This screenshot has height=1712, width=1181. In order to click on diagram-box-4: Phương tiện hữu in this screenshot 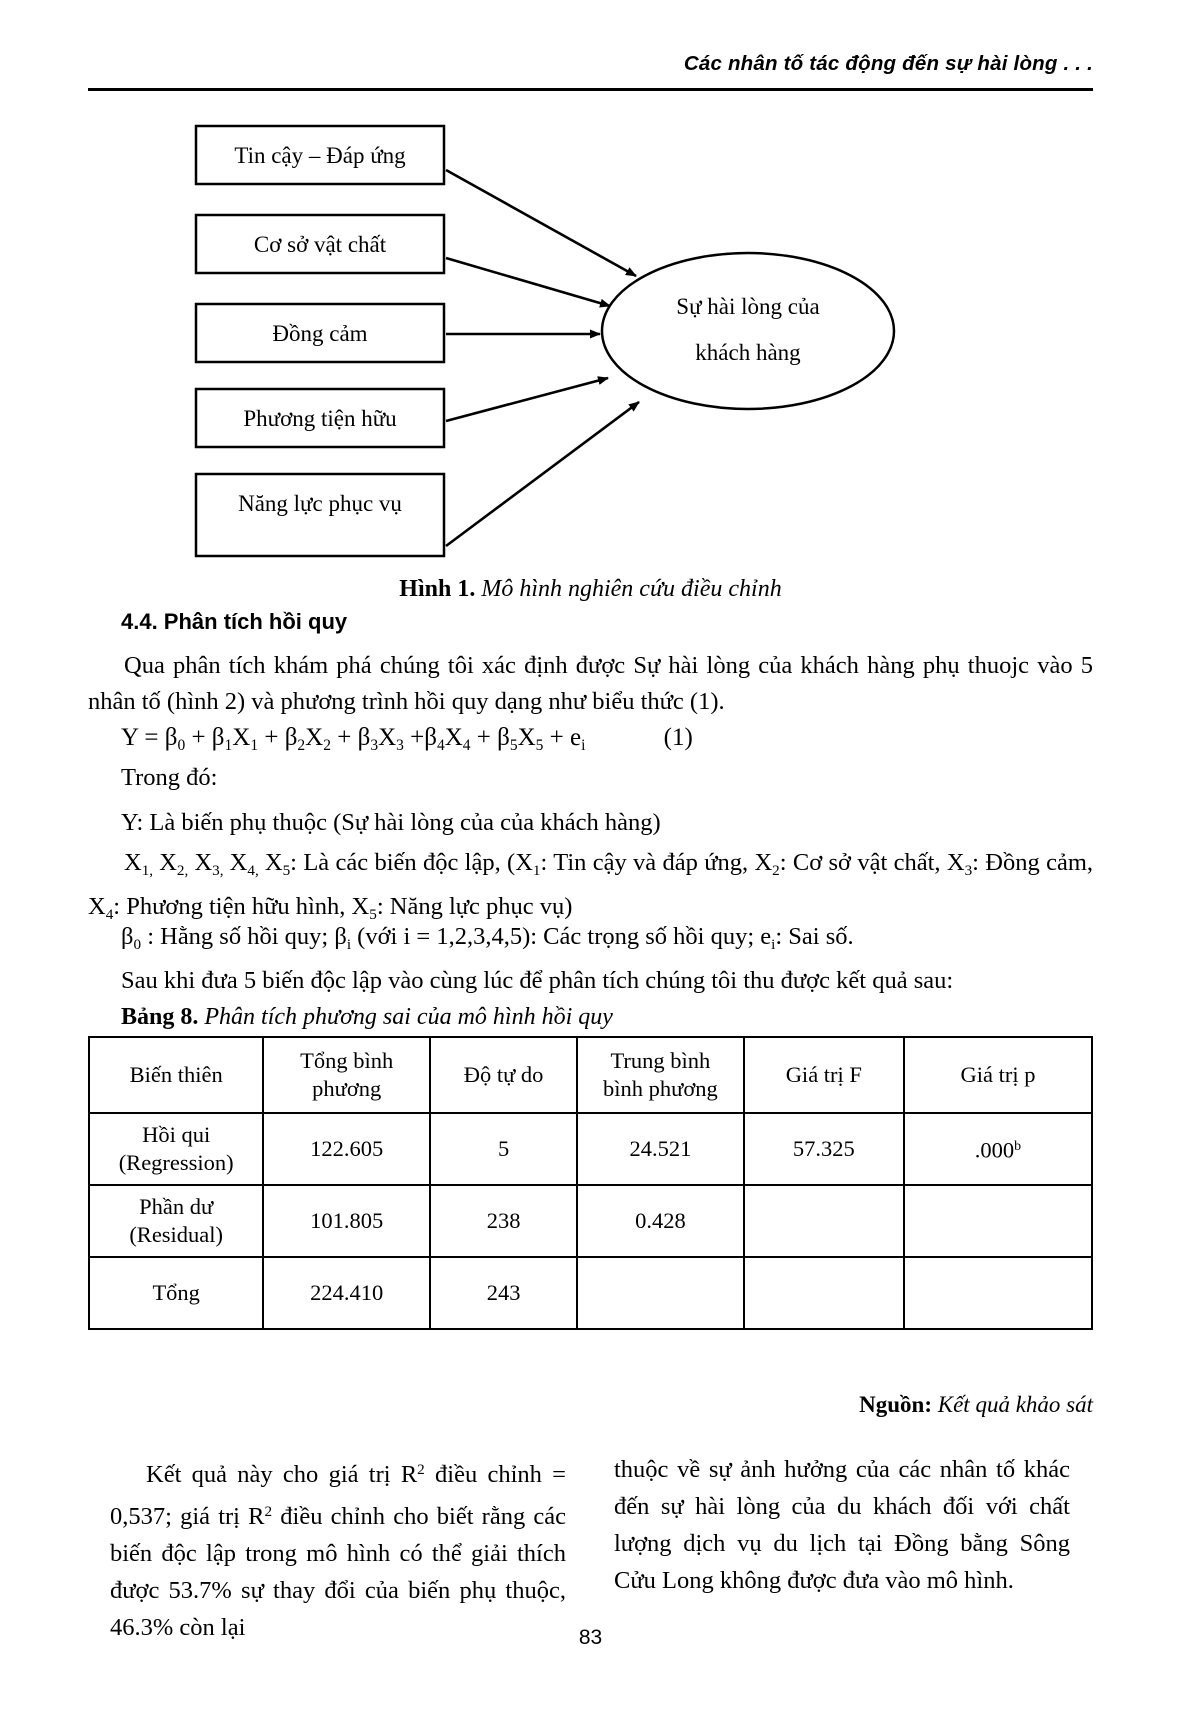, I will do `click(320, 418)`.